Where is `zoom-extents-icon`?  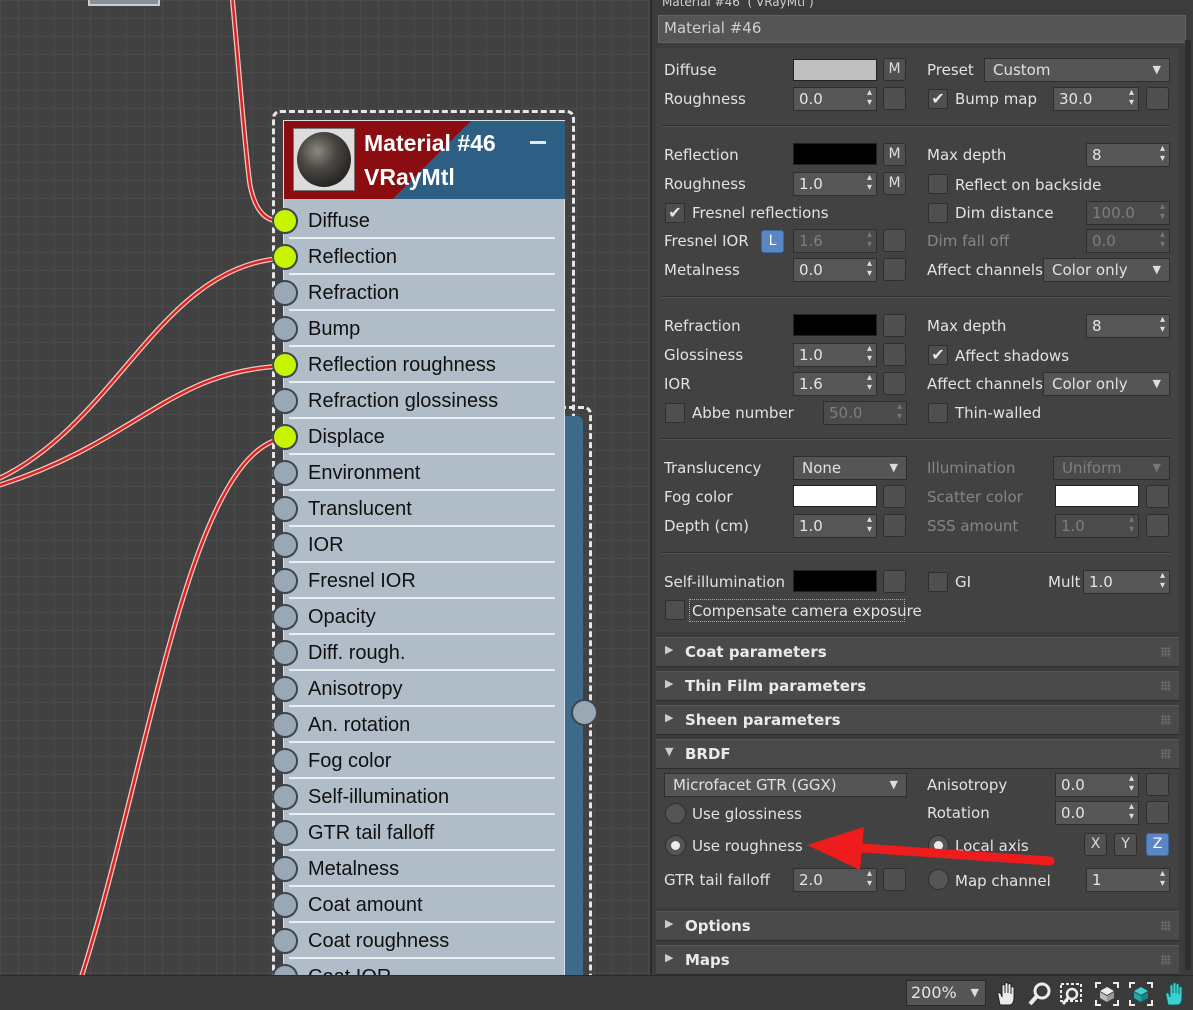 zoom-extents-icon is located at coordinates (1107, 994).